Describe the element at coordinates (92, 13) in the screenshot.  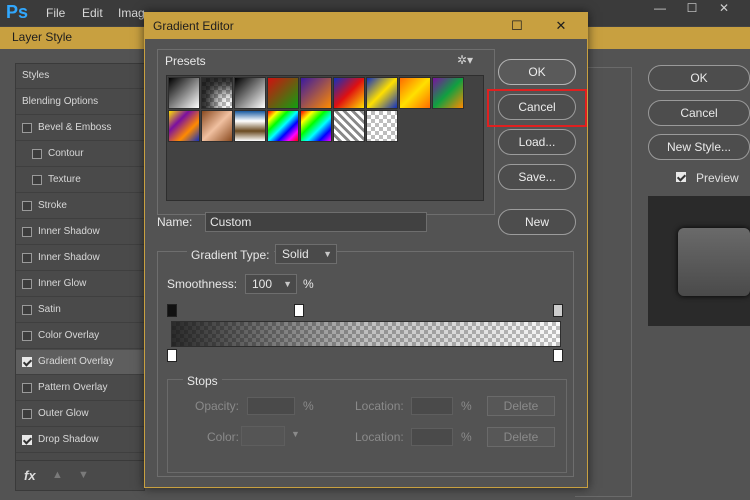
I see `menu-edit: Edit` at that location.